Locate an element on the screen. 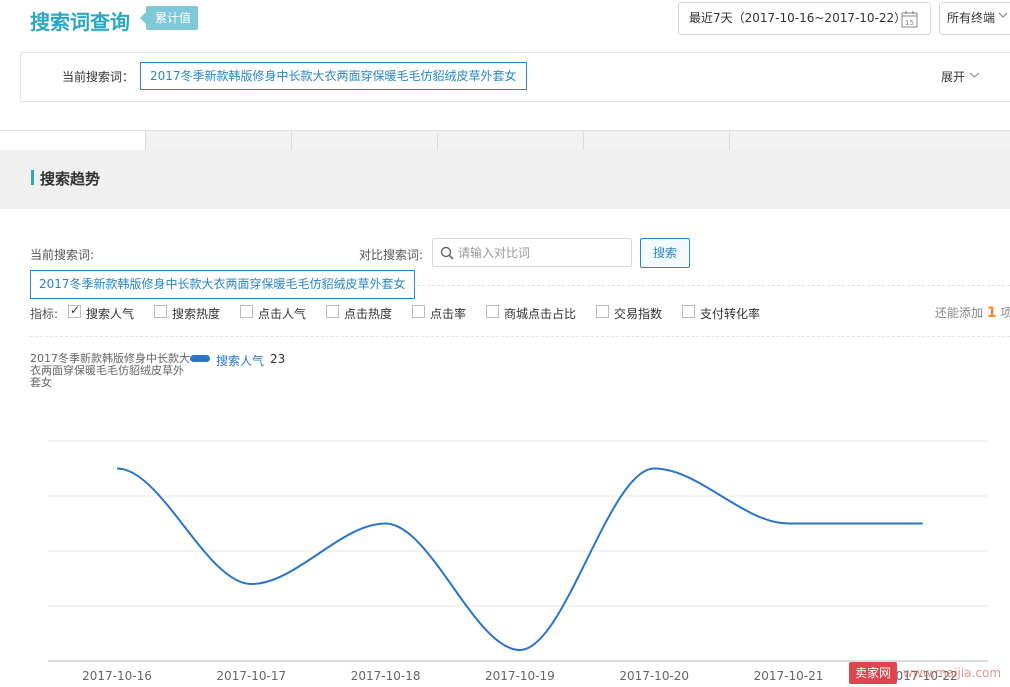  legend-series-value: 23 is located at coordinates (278, 359).